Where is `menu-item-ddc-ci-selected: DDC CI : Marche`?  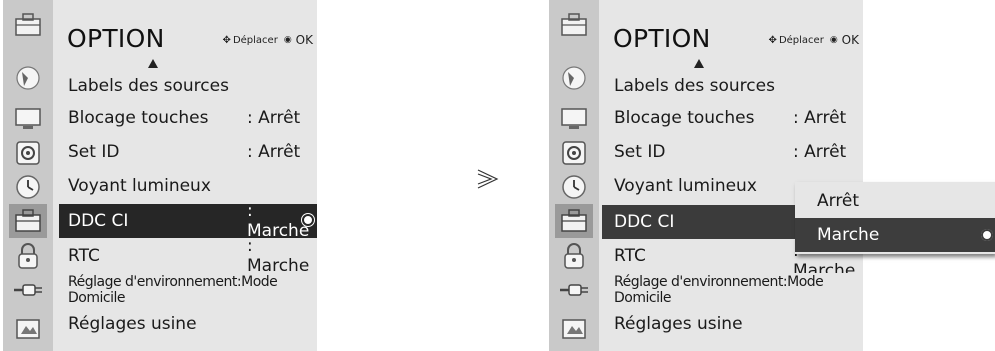
menu-item-ddc-ci-selected: DDC CI : Marche is located at coordinates (188, 221).